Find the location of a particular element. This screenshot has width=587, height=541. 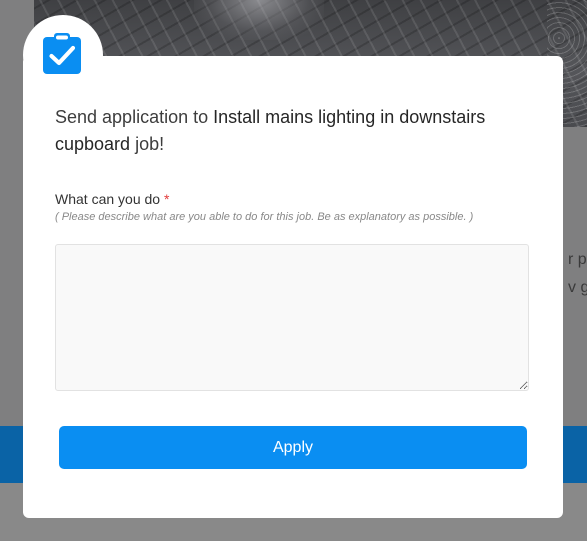

hero-image-figure is located at coordinates (259, 20).